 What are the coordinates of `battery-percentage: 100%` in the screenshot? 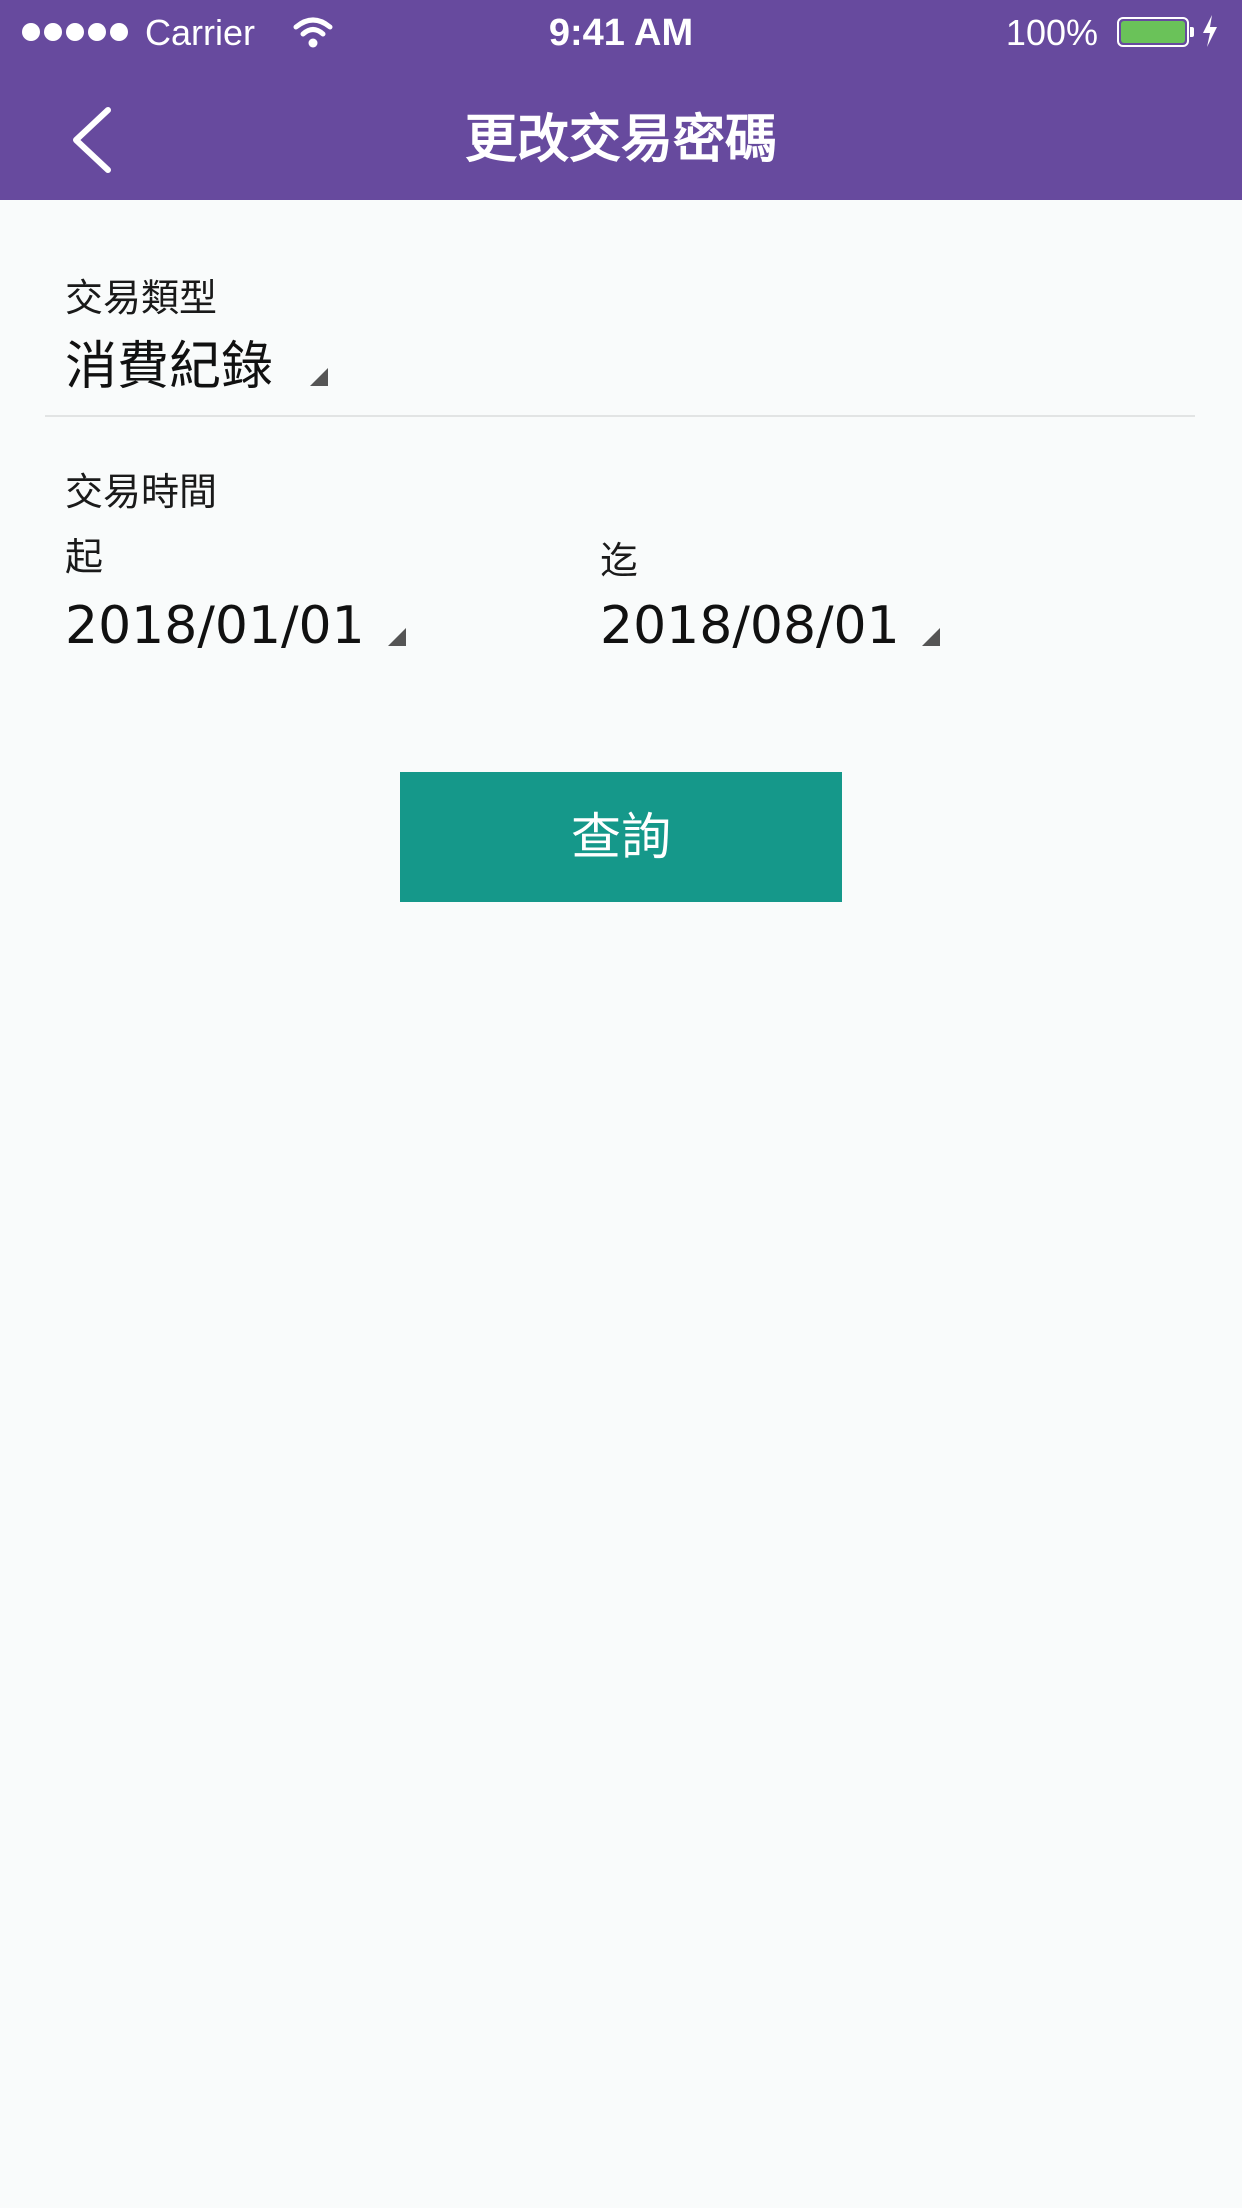 It's located at (1051, 32).